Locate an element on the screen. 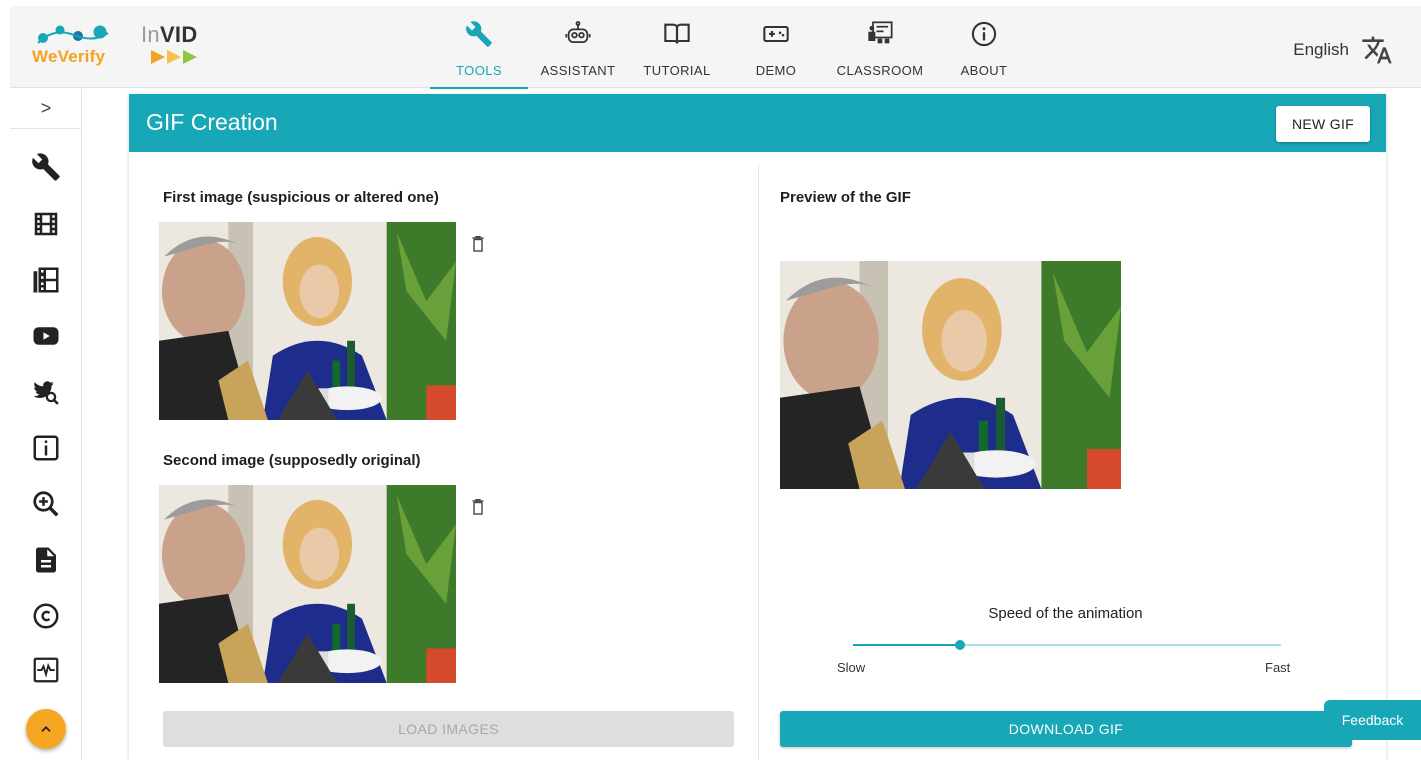 This screenshot has width=1421, height=760. invid-logo-text: InVID is located at coordinates (169, 34).